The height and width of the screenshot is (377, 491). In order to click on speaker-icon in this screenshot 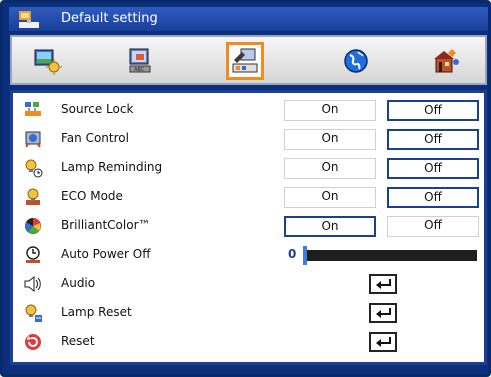, I will do `click(33, 284)`.